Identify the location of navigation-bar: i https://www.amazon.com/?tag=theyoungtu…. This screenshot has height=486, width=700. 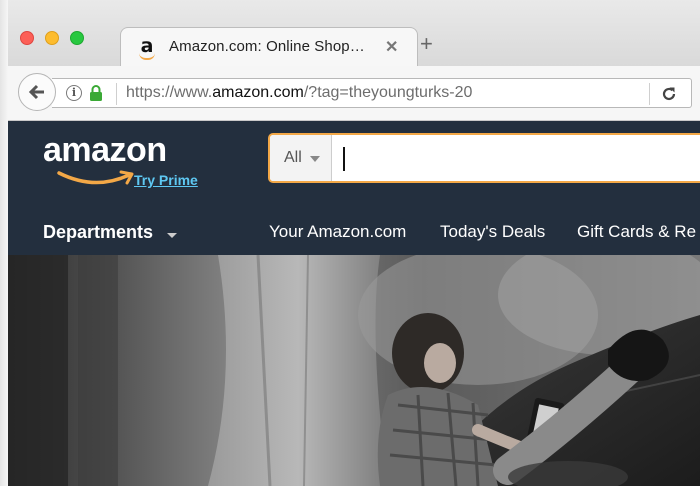
(354, 93).